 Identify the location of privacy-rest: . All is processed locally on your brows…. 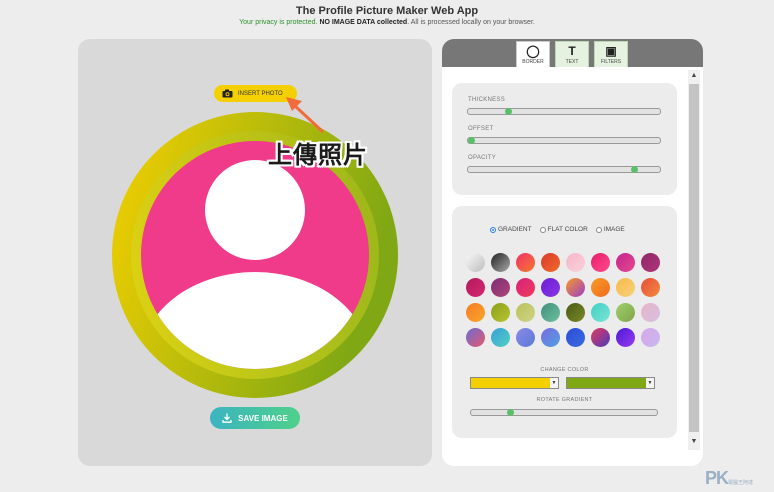
(471, 22).